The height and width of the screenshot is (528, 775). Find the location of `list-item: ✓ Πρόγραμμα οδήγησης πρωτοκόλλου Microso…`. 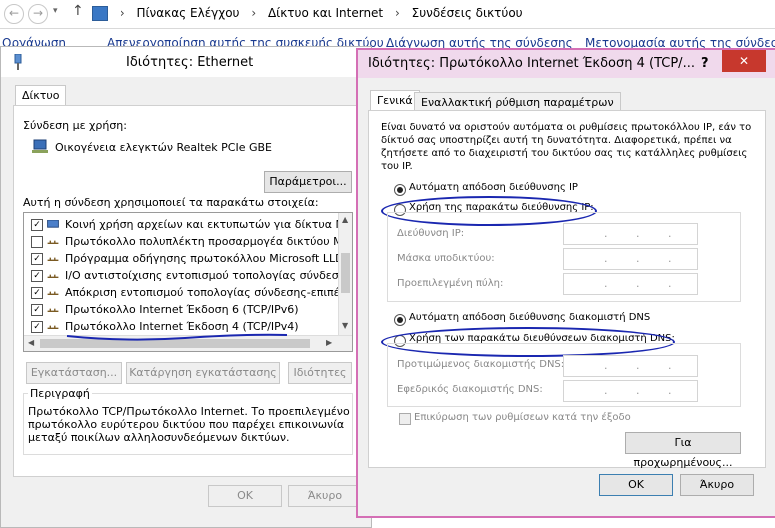

list-item: ✓ Πρόγραμμα οδήγησης πρωτοκόλλου Microso… is located at coordinates (188, 258).